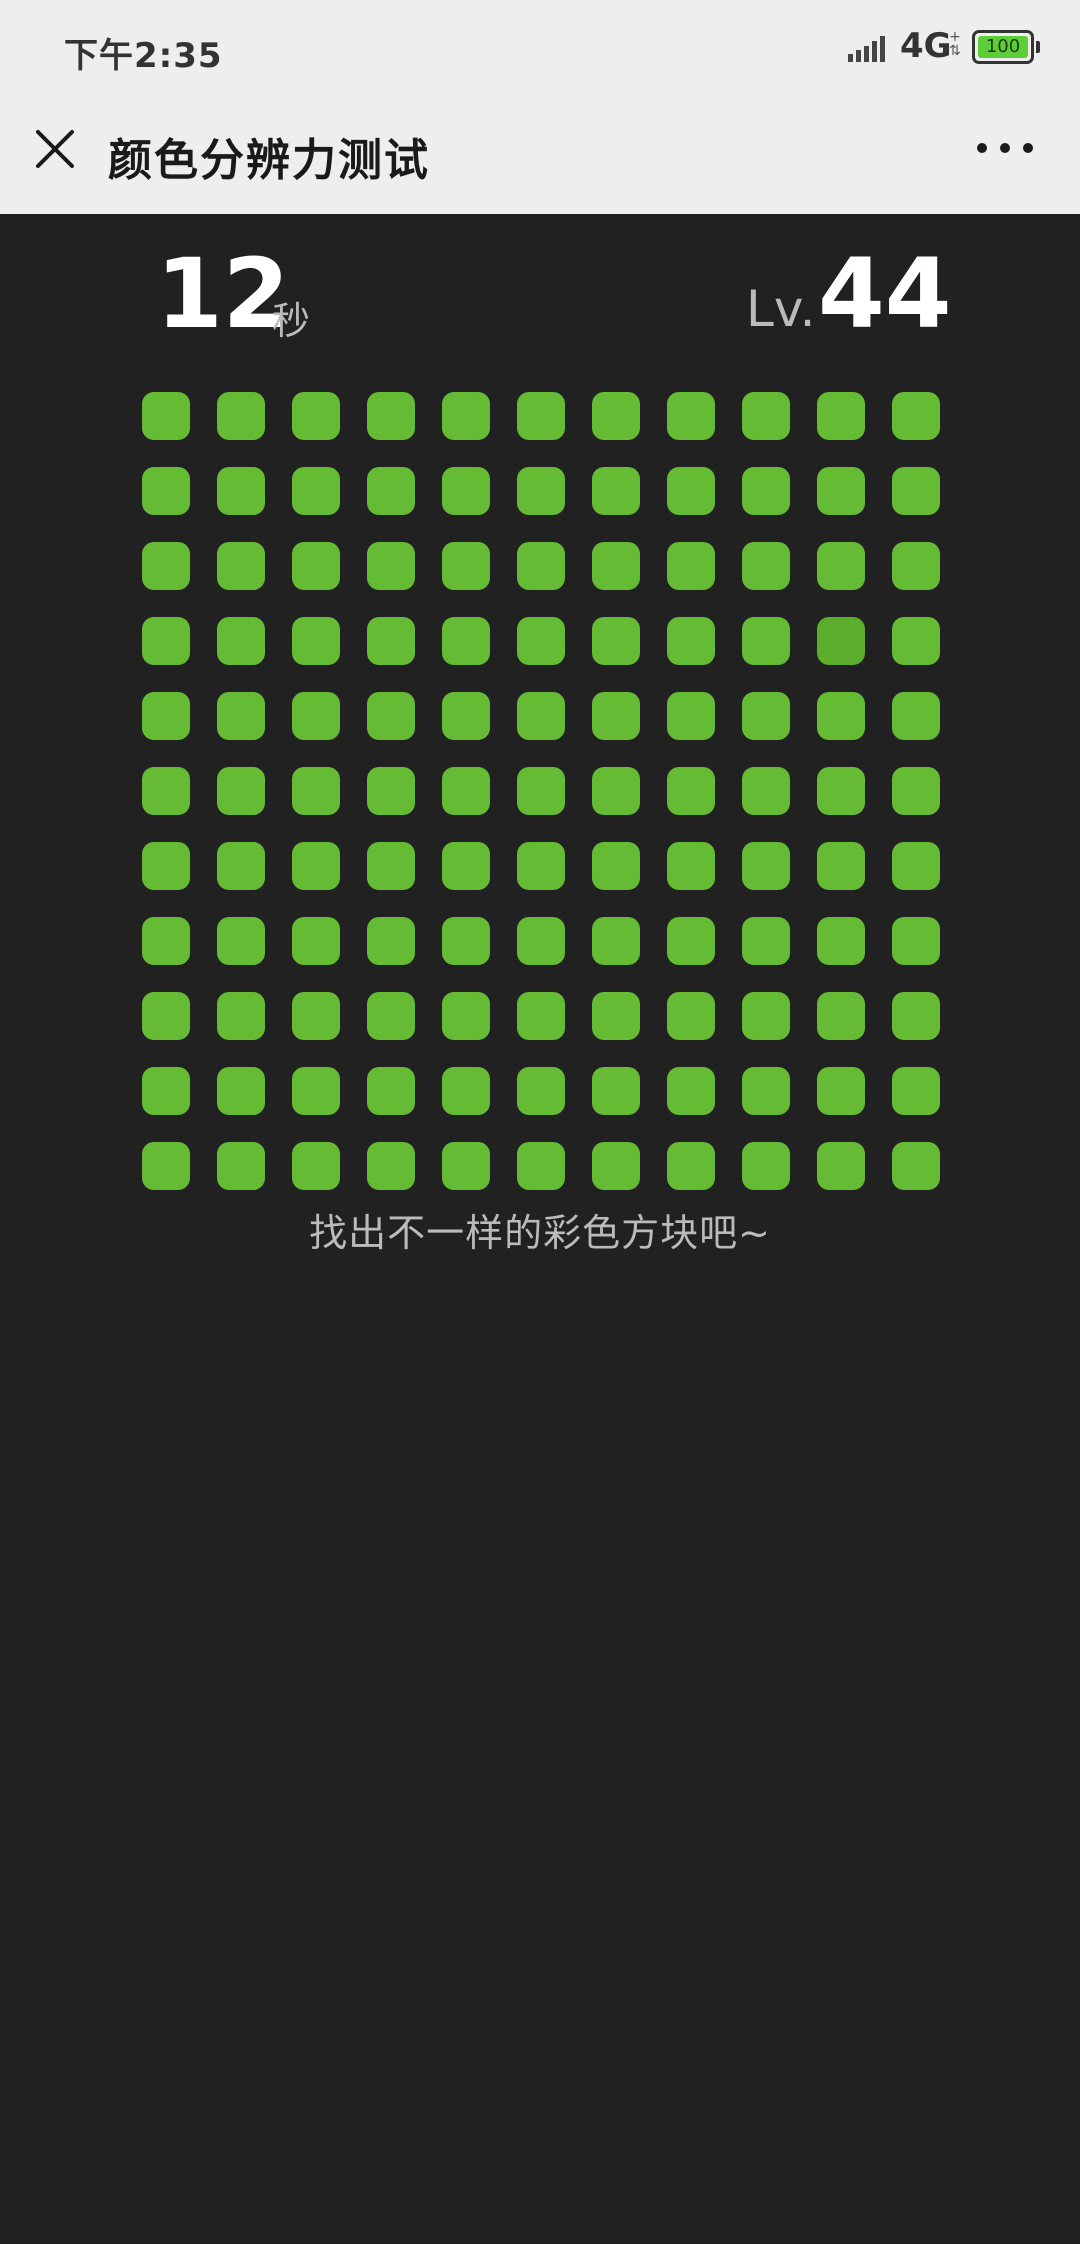 The width and height of the screenshot is (1080, 2244). What do you see at coordinates (1005, 148) in the screenshot?
I see `more-icon` at bounding box center [1005, 148].